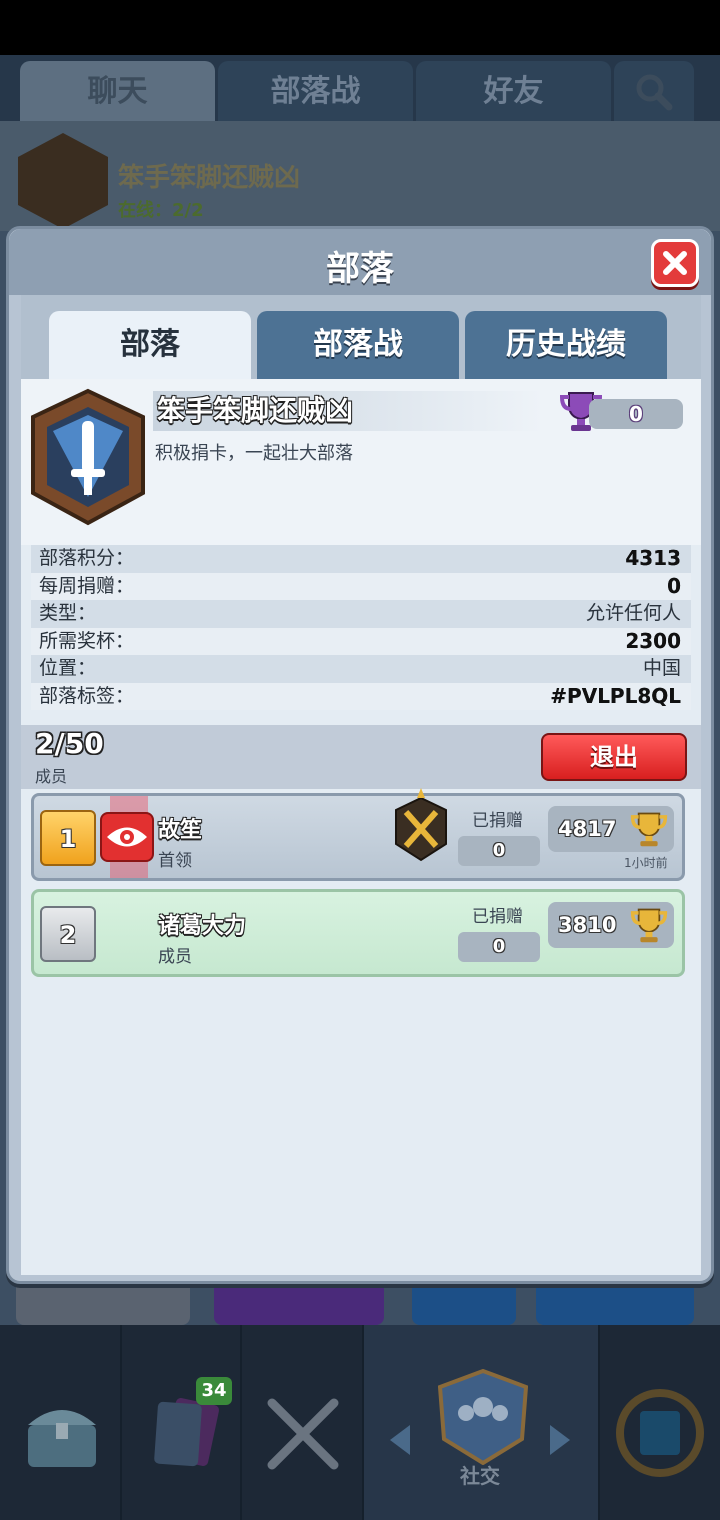  I want to click on stat-label: 位置：, so click(68, 668).